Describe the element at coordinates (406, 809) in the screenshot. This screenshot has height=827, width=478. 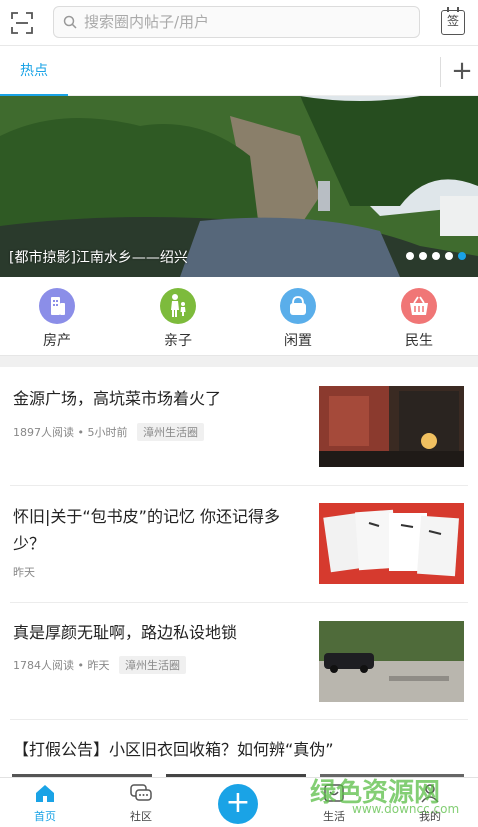
I see `watermark-url: www.downcc.com` at that location.